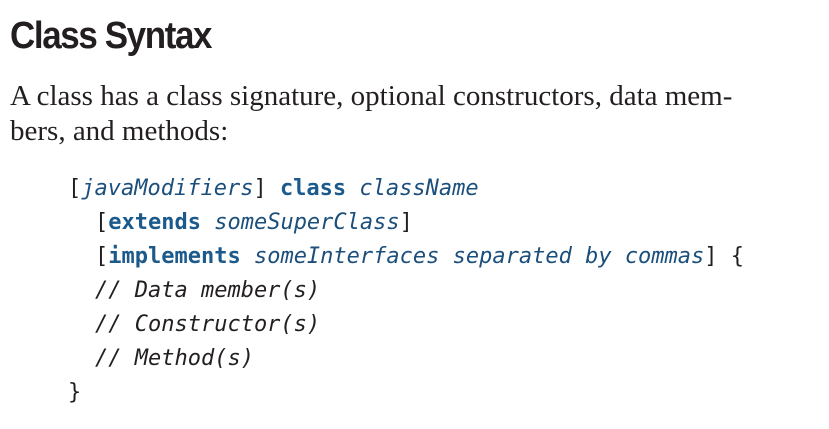 The width and height of the screenshot is (829, 429). I want to click on comment-text: // Constructor(s), so click(208, 324).